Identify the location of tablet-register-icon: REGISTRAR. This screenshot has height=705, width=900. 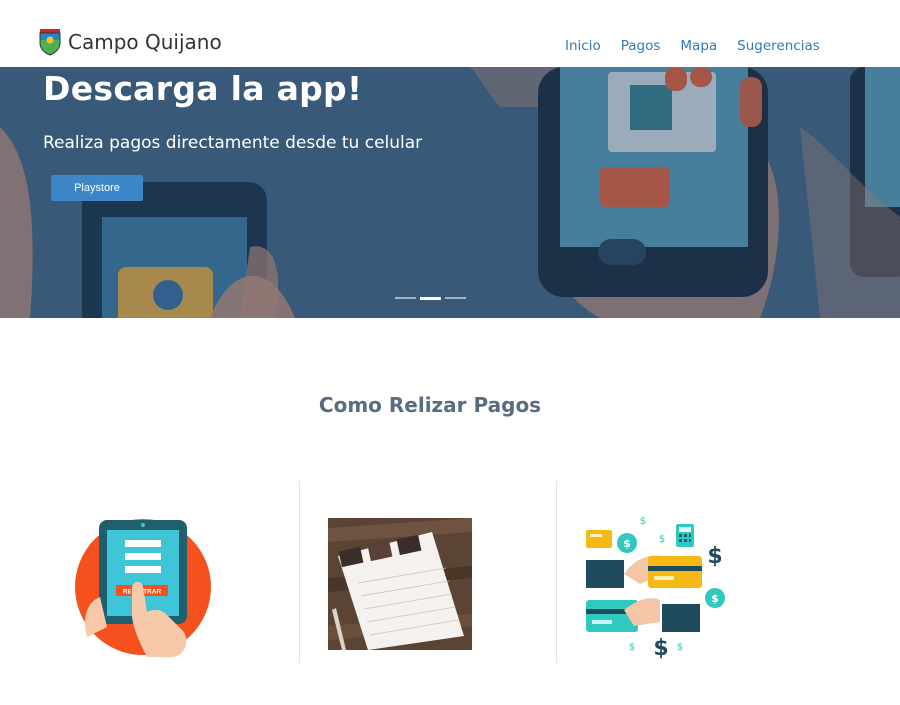
(143, 588).